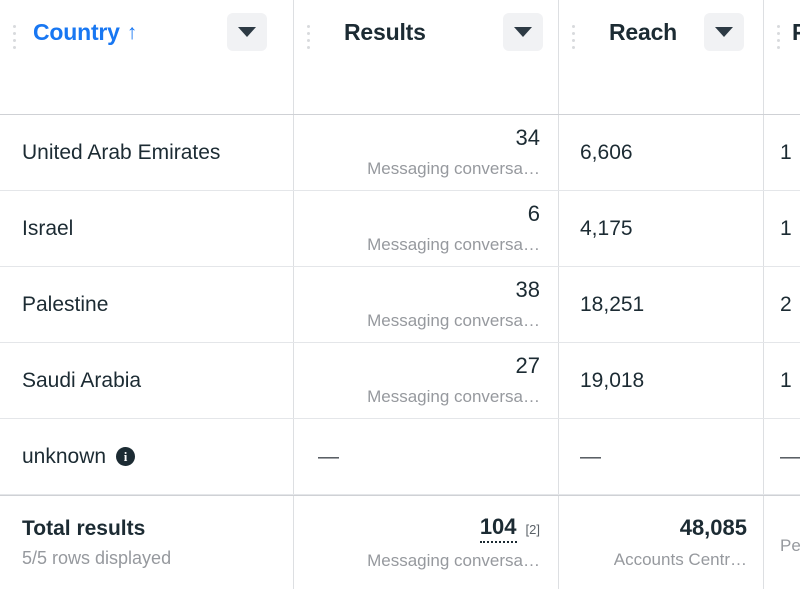 Image resolution: width=800 pixels, height=600 pixels. Describe the element at coordinates (527, 137) in the screenshot. I see `cell-results-value: 34` at that location.